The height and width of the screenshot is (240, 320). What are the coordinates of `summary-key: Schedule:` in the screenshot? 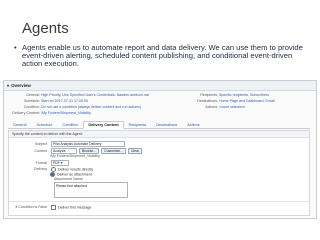 It's located at (32, 101).